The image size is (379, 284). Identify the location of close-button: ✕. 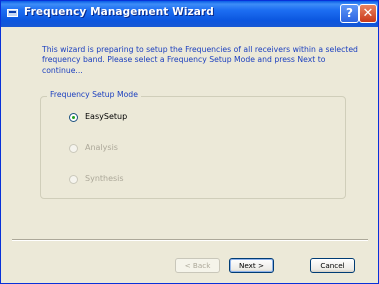
(368, 13).